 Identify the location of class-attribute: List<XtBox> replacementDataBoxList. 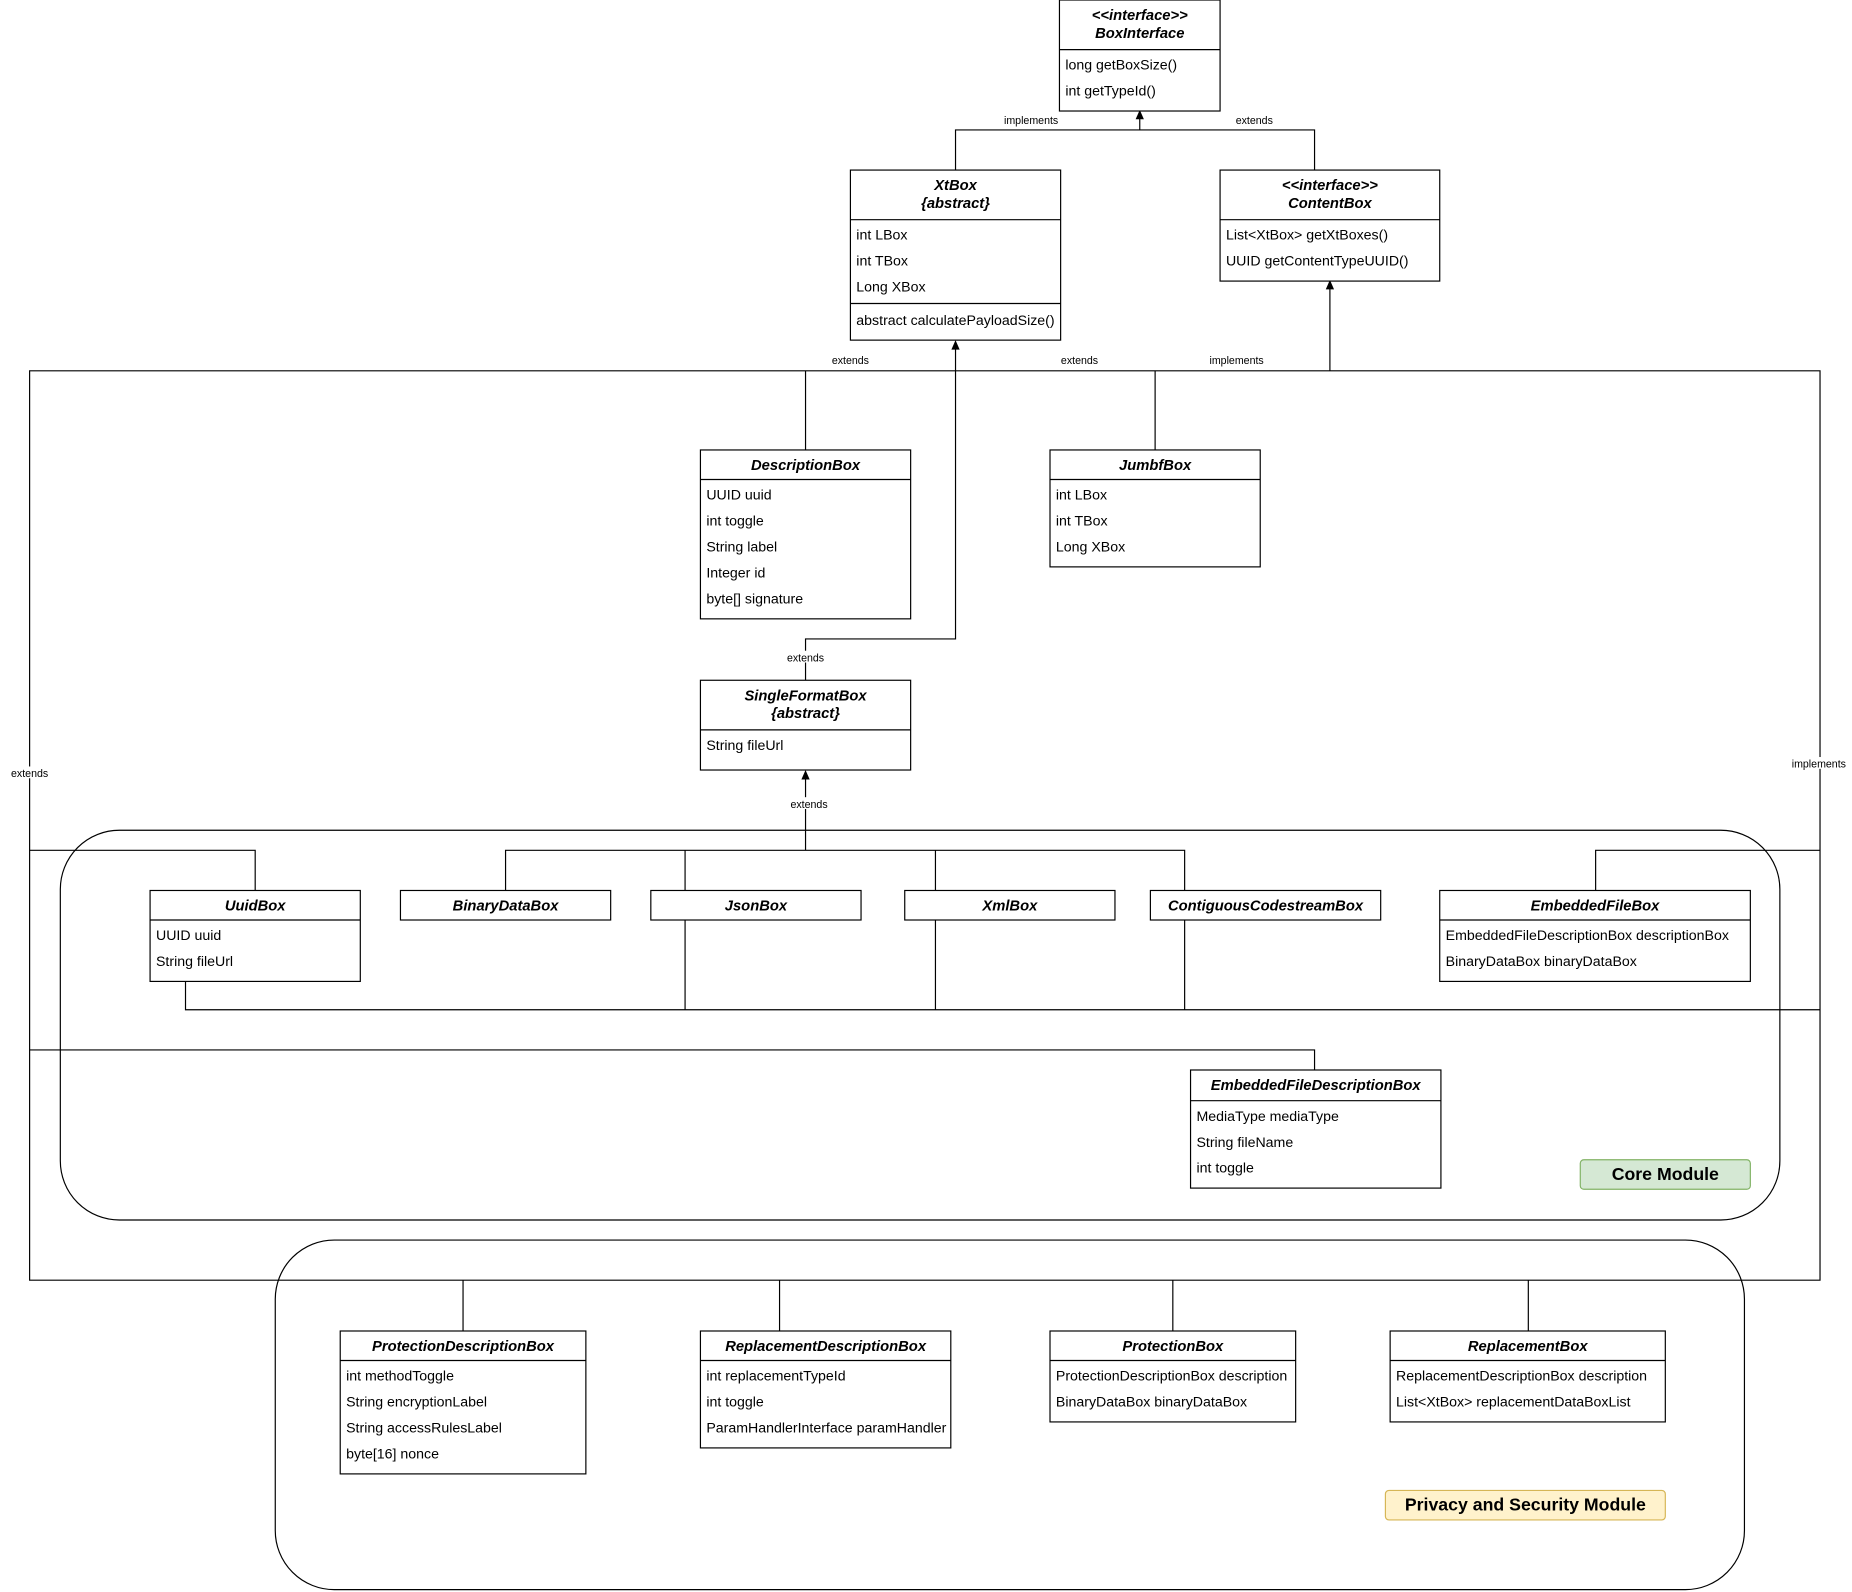
(1513, 1403).